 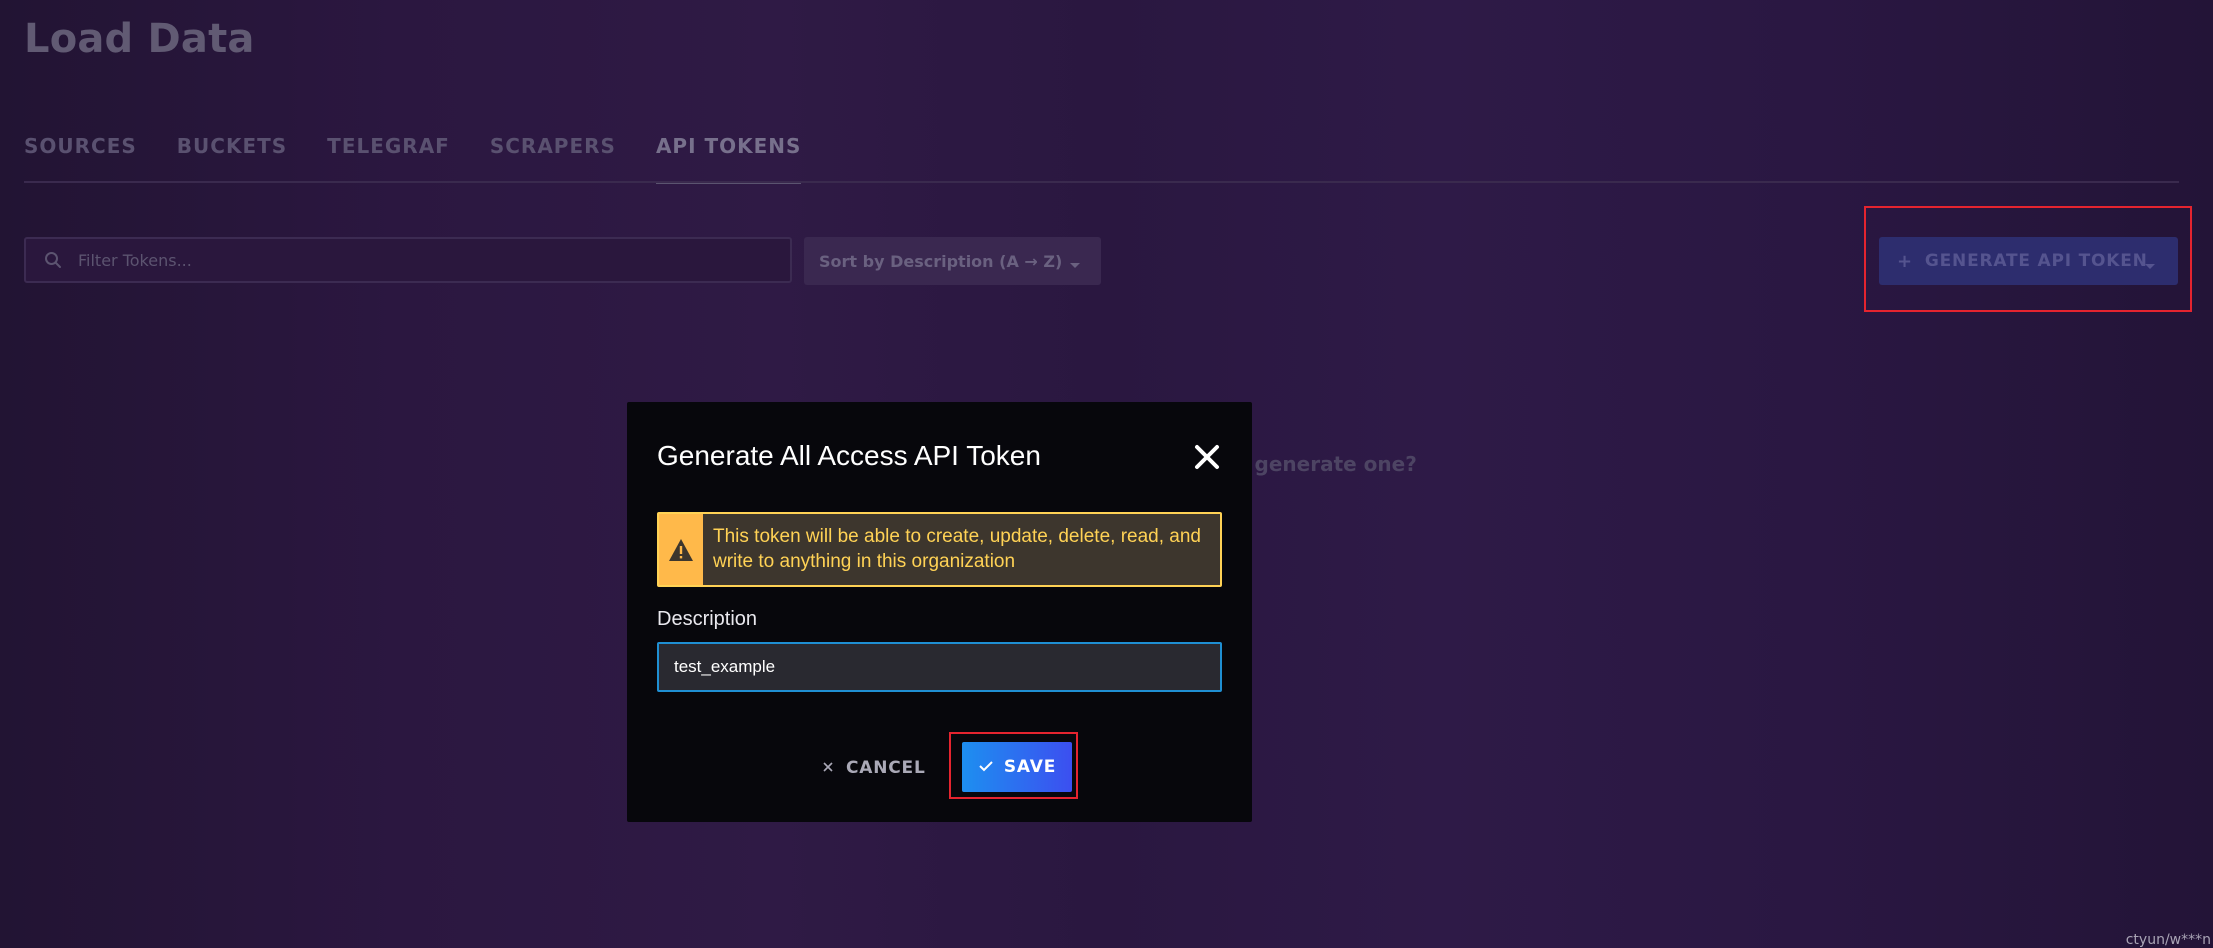 I want to click on tab-scrapers: SCRAPERS, so click(x=553, y=159).